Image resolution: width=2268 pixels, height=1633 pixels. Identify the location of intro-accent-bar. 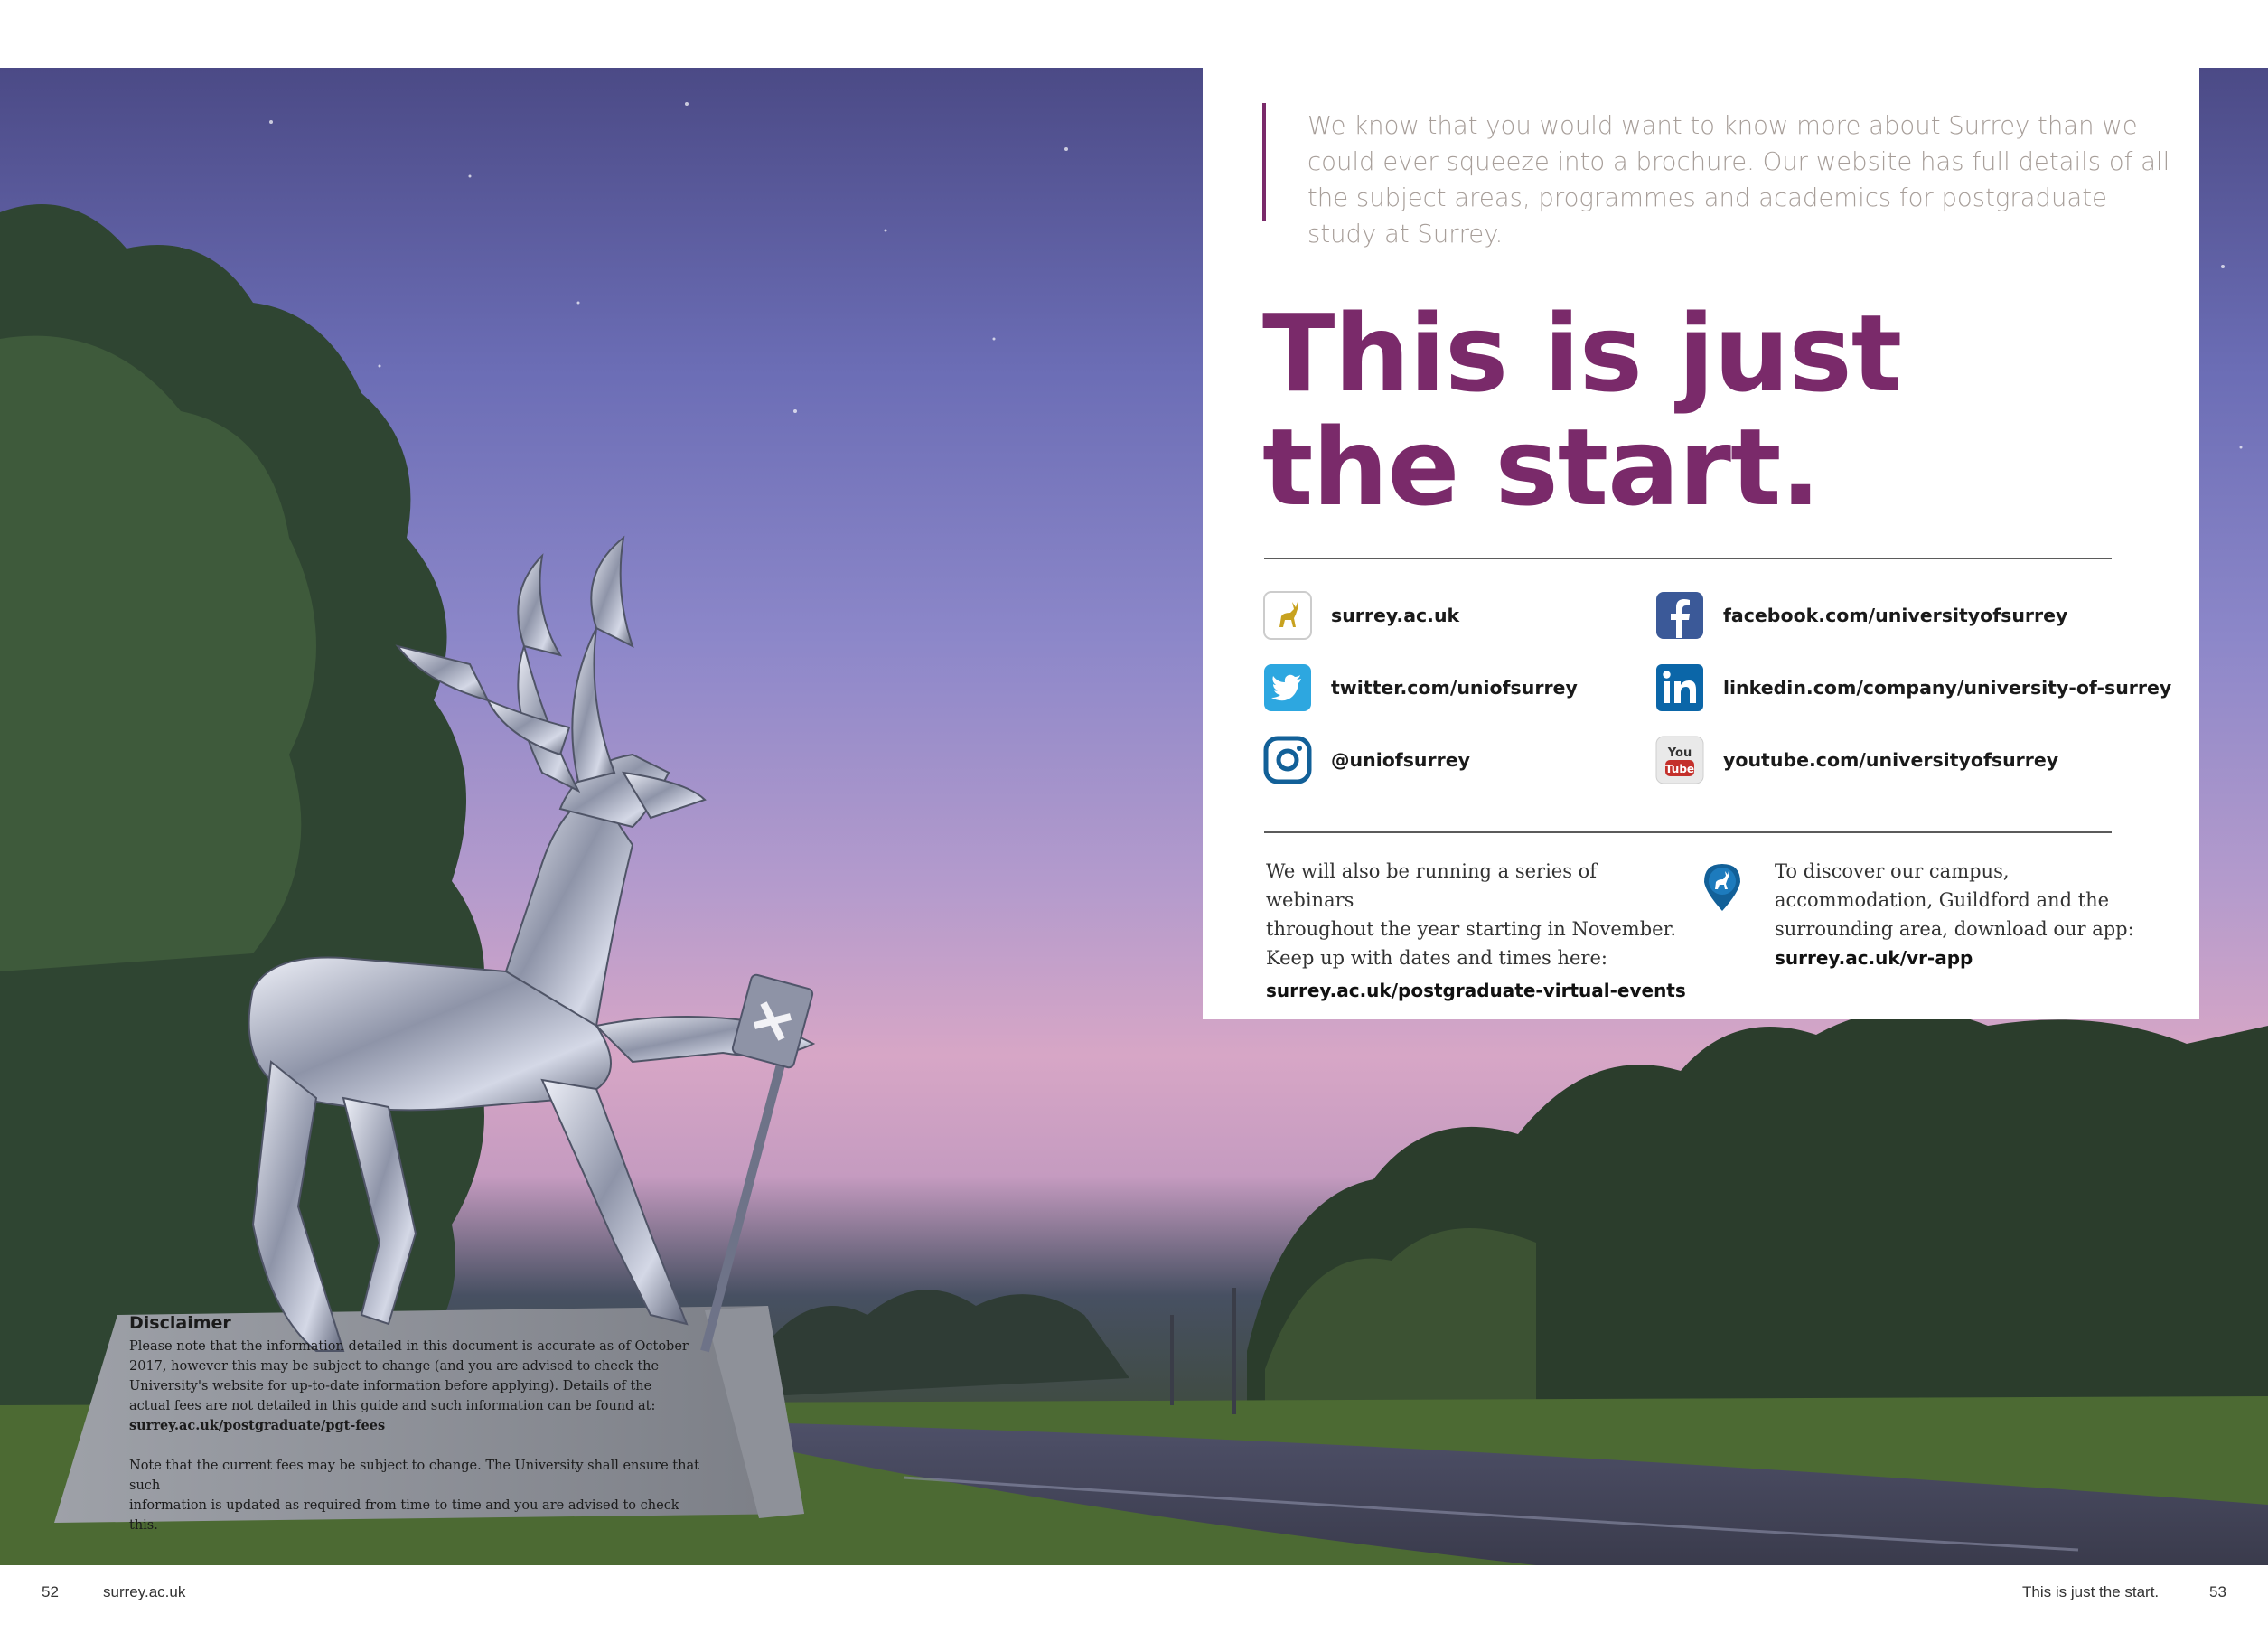
(1264, 162).